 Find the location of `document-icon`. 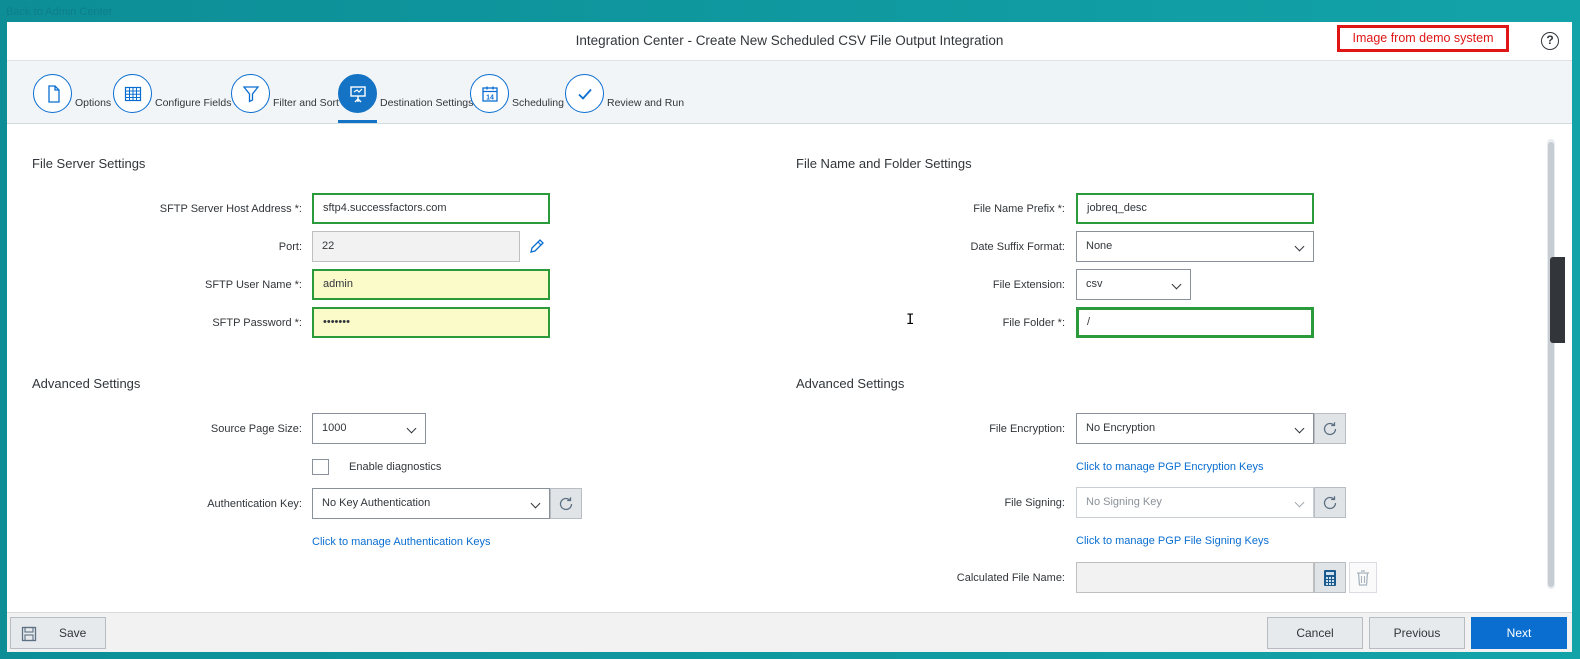

document-icon is located at coordinates (52, 93).